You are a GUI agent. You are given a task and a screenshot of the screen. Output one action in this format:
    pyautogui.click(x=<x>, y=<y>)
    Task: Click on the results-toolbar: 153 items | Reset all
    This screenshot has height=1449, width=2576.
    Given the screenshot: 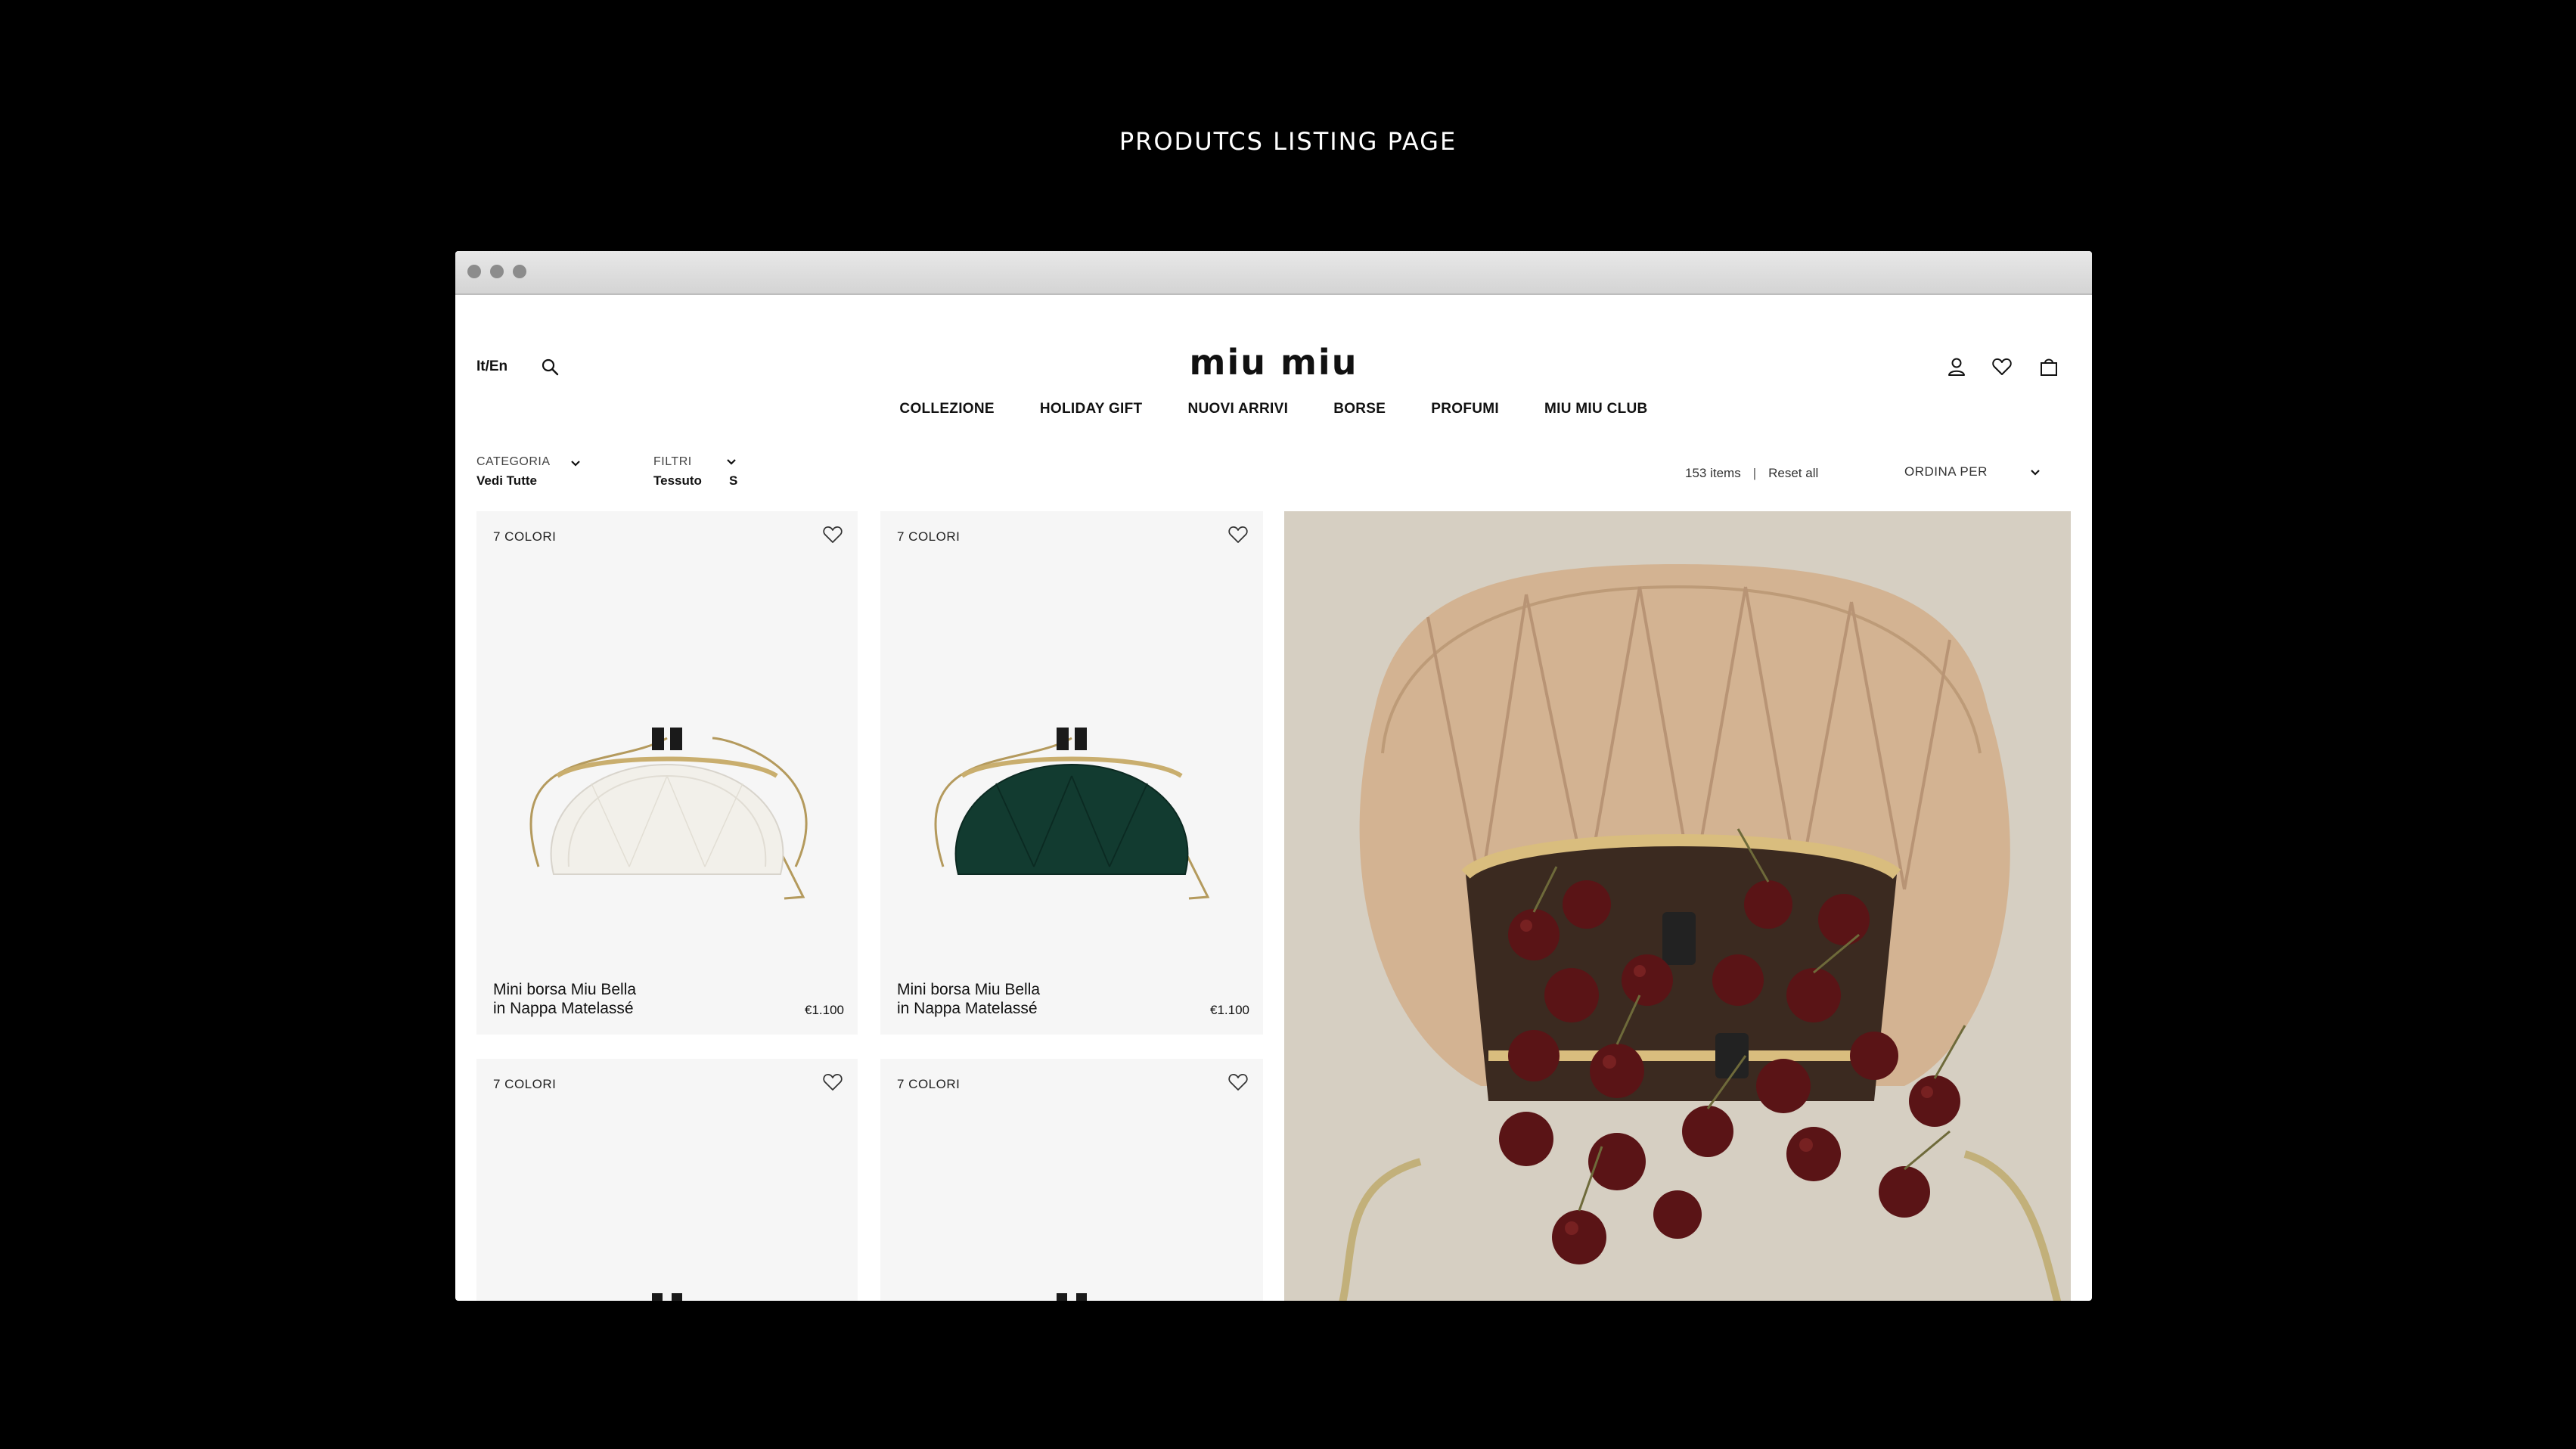 What is the action you would take?
    pyautogui.click(x=1751, y=473)
    